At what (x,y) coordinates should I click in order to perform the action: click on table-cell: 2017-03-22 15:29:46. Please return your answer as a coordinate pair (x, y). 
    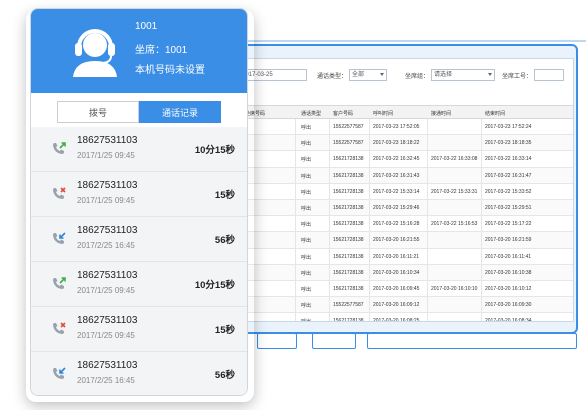
    Looking at the image, I should click on (396, 207).